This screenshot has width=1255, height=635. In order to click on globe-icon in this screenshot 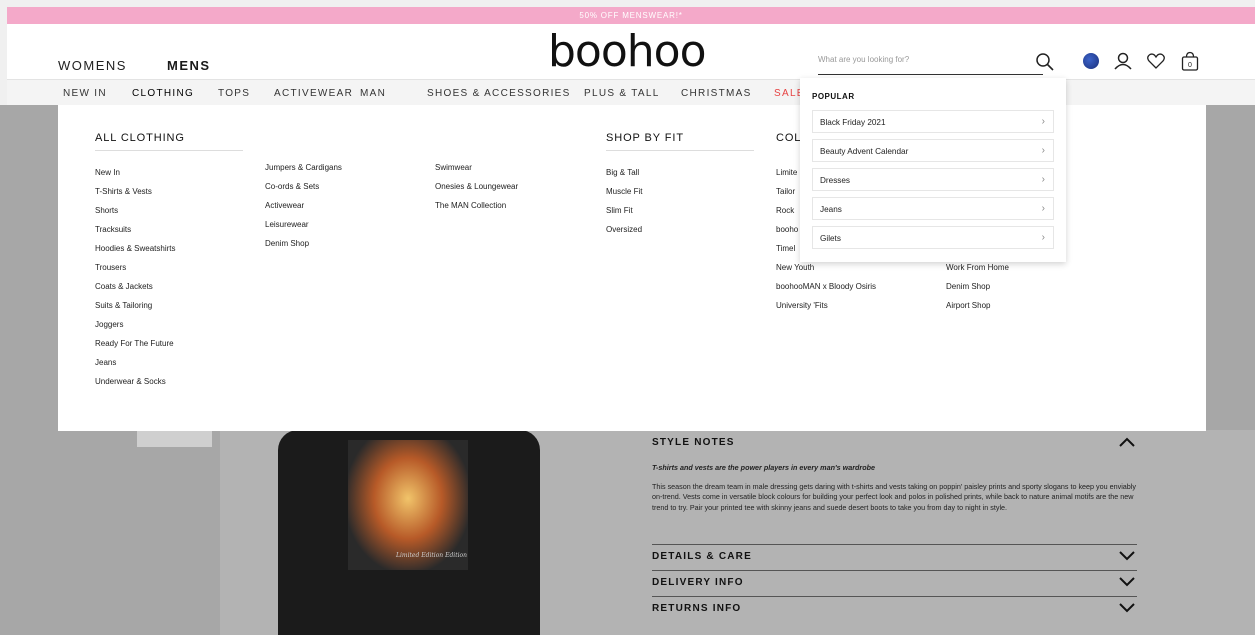, I will do `click(1091, 61)`.